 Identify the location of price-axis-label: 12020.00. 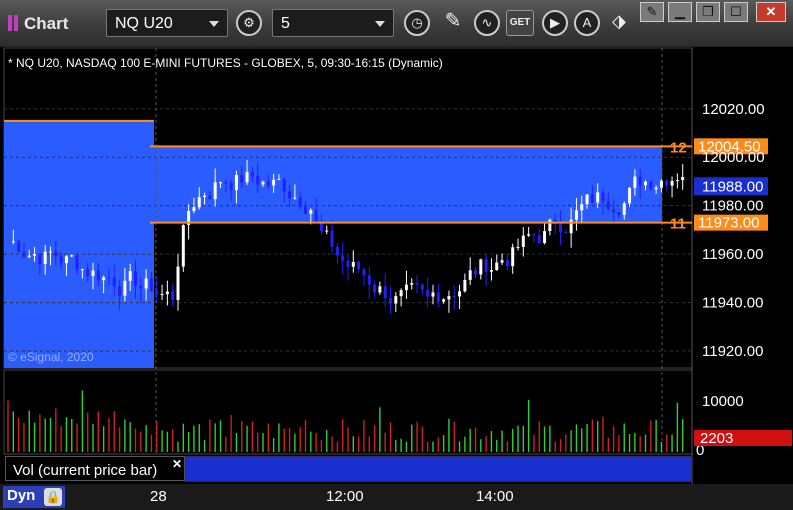
(733, 109).